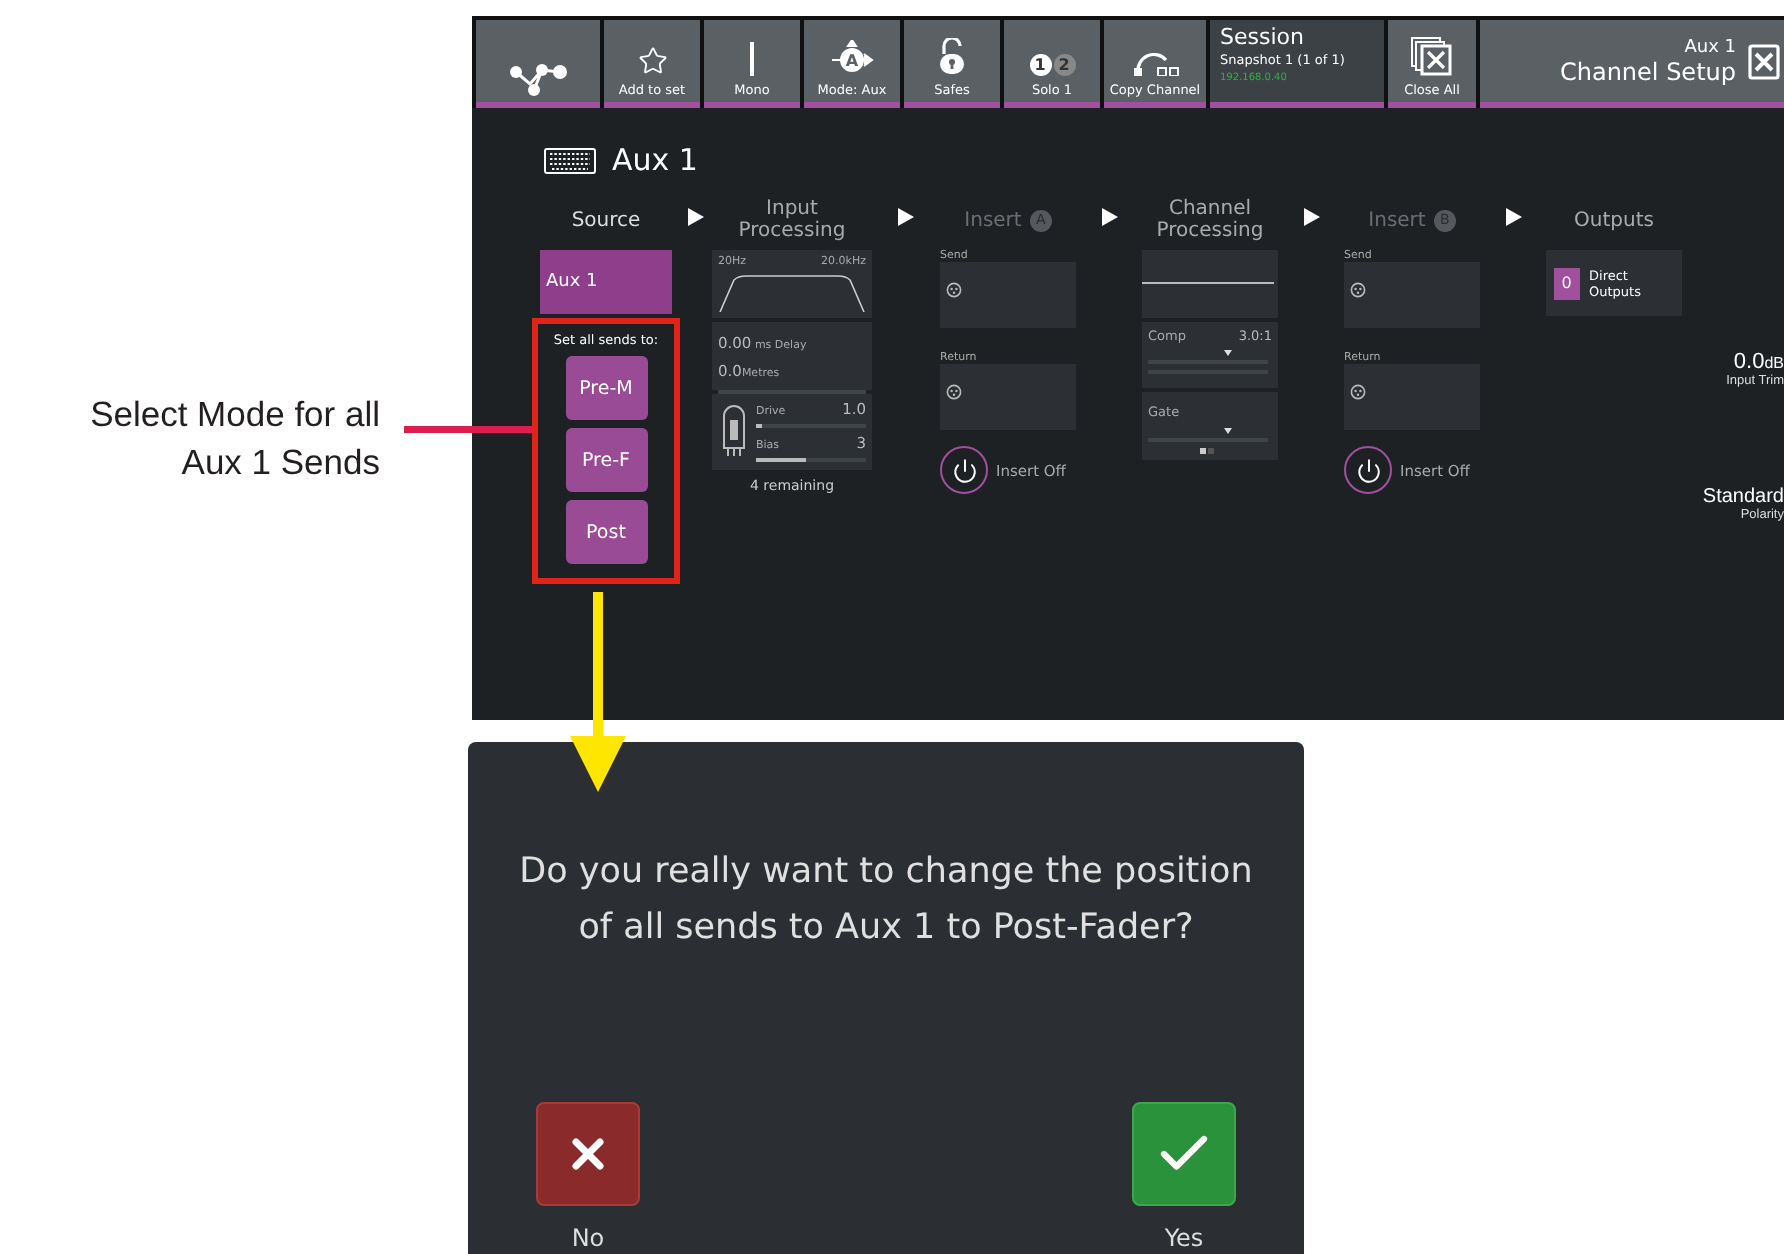 This screenshot has width=1784, height=1254. What do you see at coordinates (1710, 47) in the screenshot?
I see `channel-subtitle: Aux 1` at bounding box center [1710, 47].